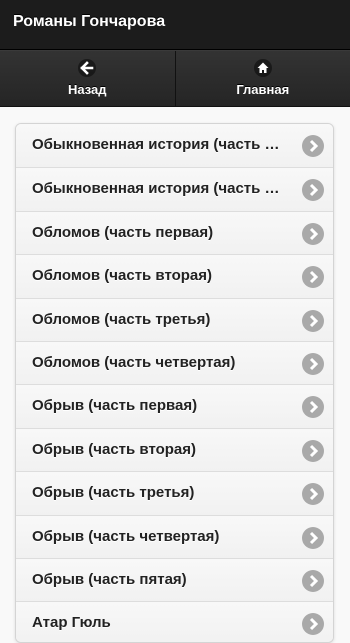 The width and height of the screenshot is (350, 643). I want to click on list-item: Обломов (часть четвертая), so click(174, 362).